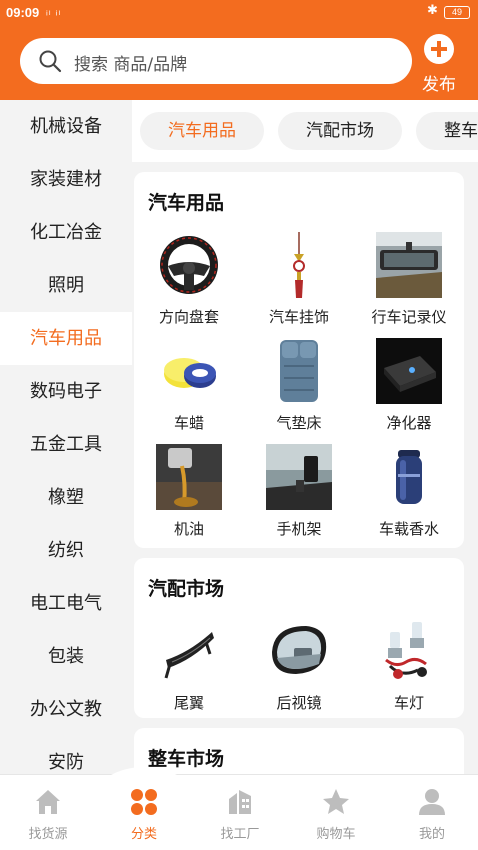  I want to click on car-pendant-image, so click(299, 265).